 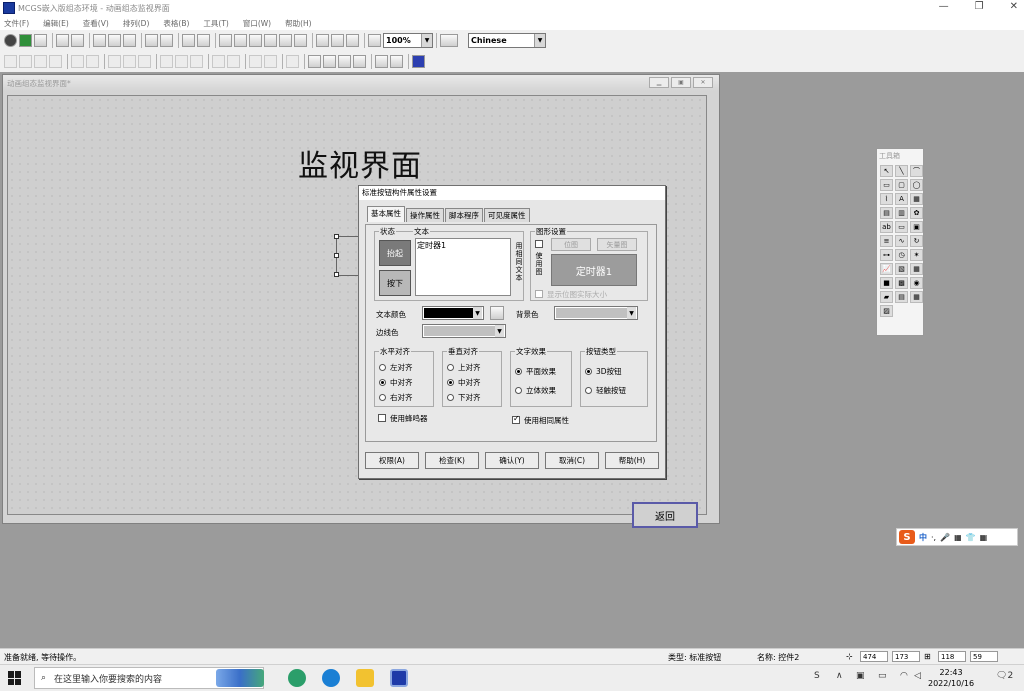 What do you see at coordinates (386, 214) in the screenshot?
I see `tab-basic: 基本属性` at bounding box center [386, 214].